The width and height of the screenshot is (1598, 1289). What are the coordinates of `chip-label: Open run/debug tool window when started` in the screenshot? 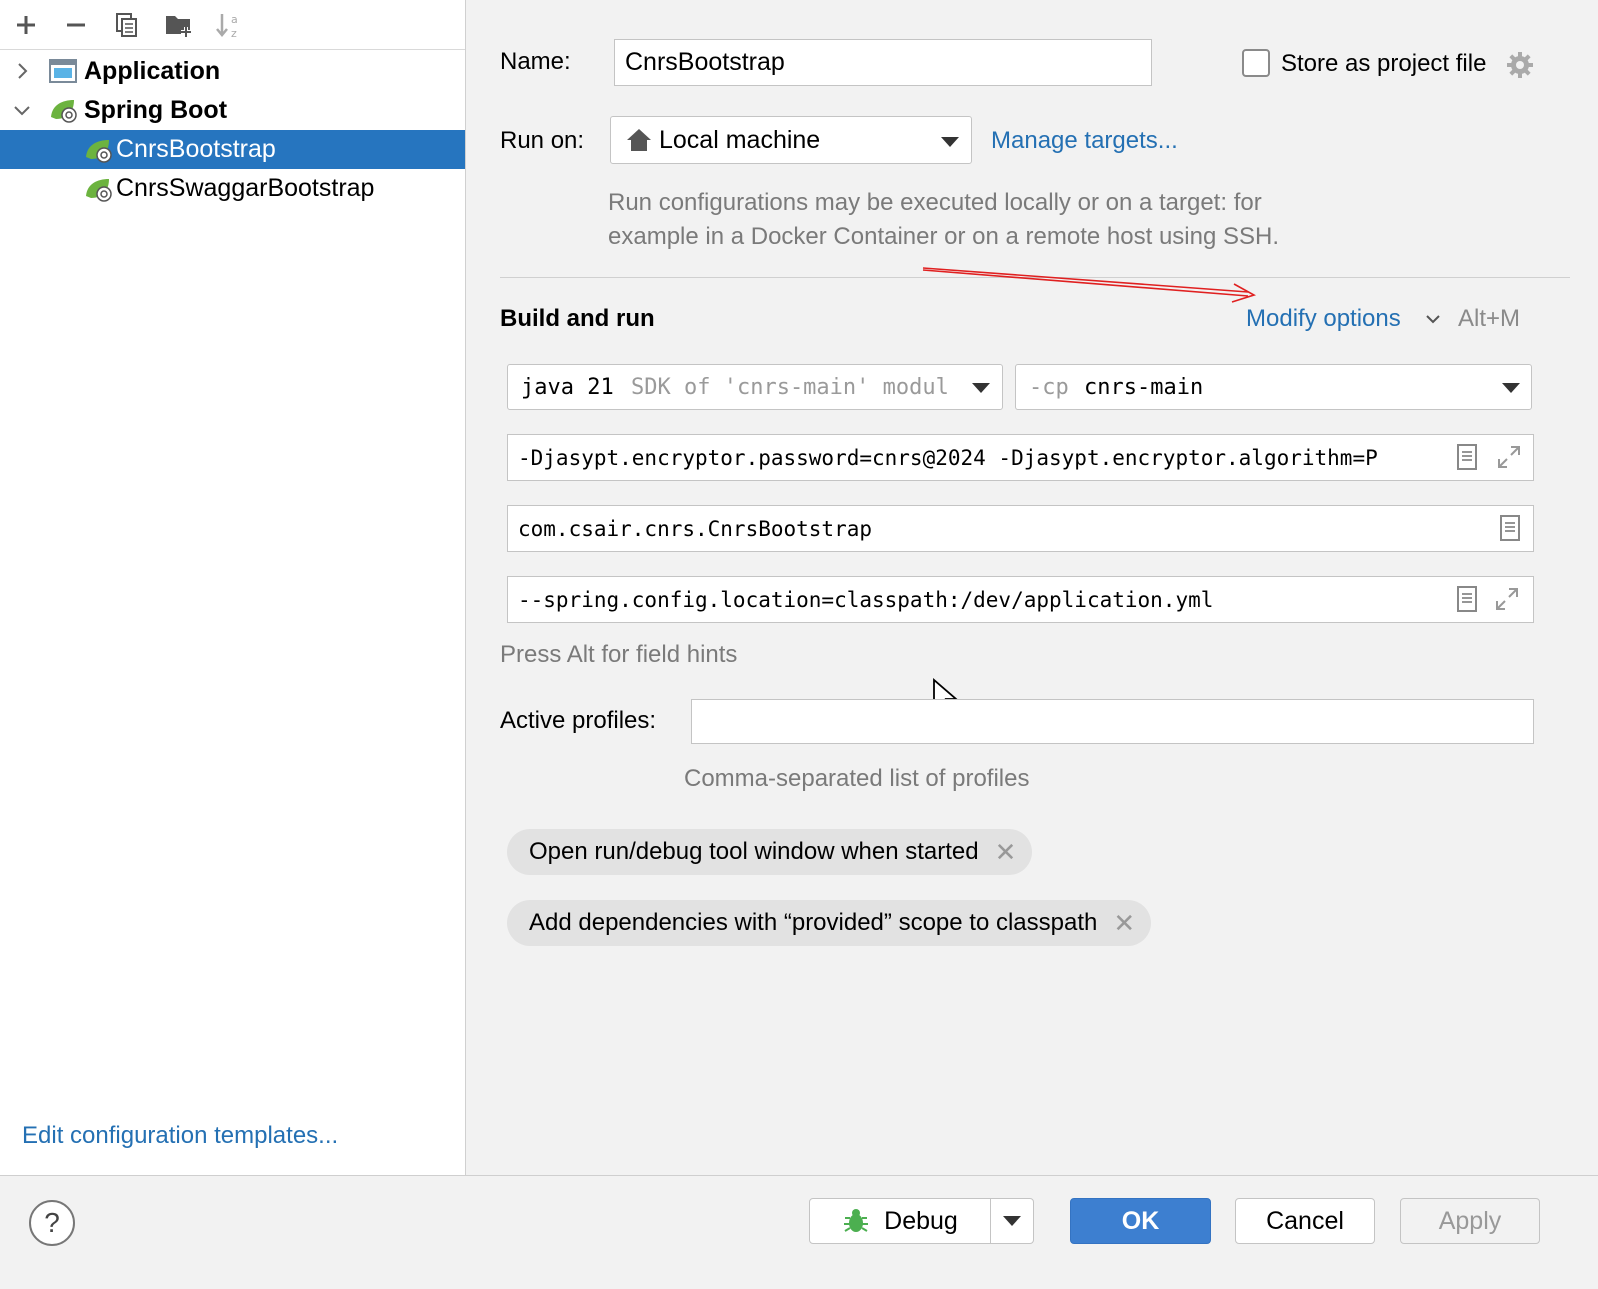 It's located at (754, 851).